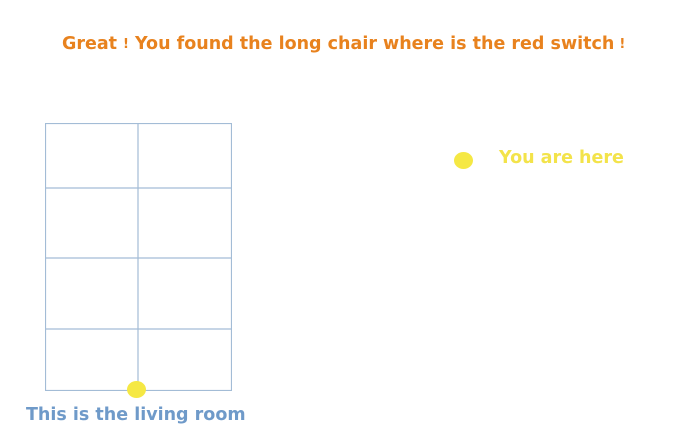 The image size is (700, 435). Describe the element at coordinates (90, 44) in the screenshot. I see `headline-lead: Great` at that location.